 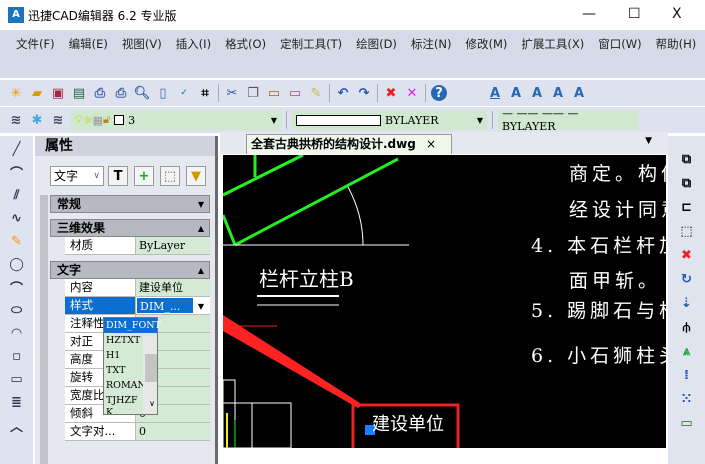 What do you see at coordinates (17, 333) in the screenshot?
I see `ellipse-arc-icon: ◠` at bounding box center [17, 333].